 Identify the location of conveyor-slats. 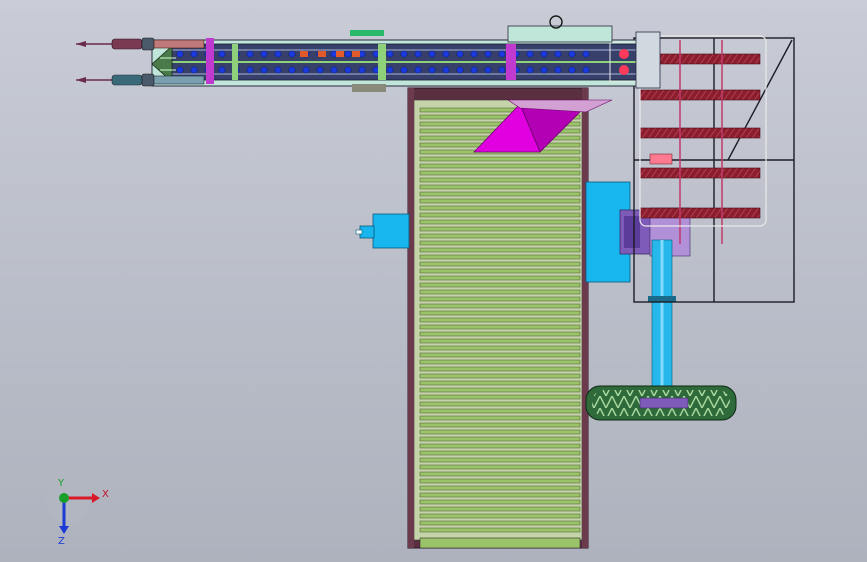
(500, 320).